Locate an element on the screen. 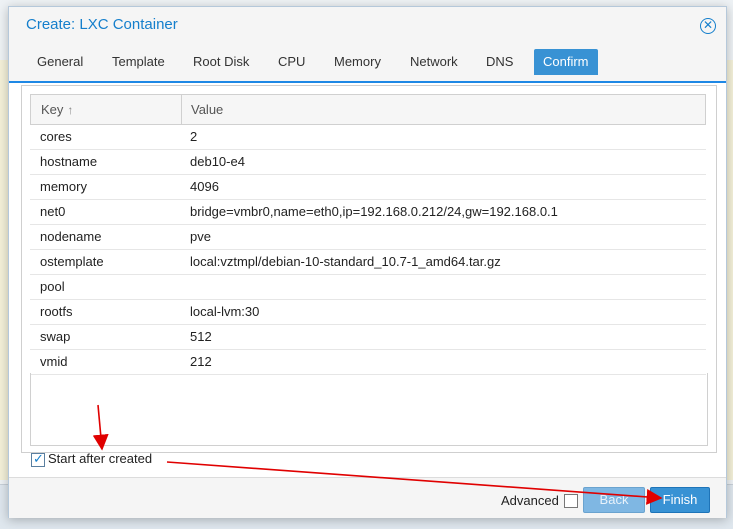 This screenshot has height=529, width=733. column-header-key: Key ↑ is located at coordinates (57, 109).